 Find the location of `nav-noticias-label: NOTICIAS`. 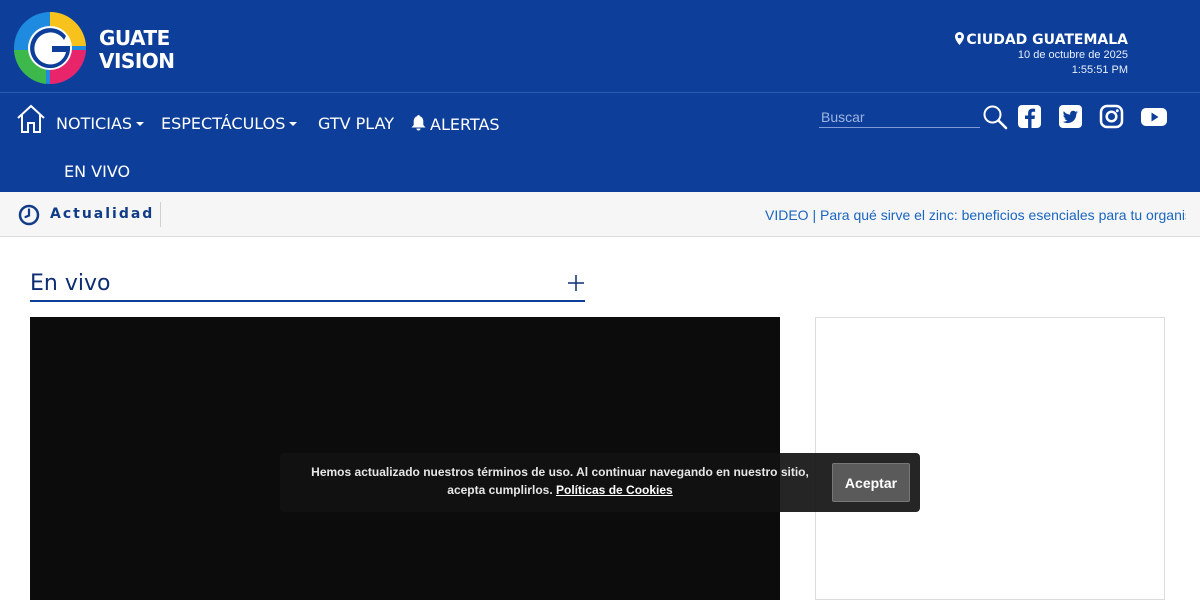

nav-noticias-label: NOTICIAS is located at coordinates (94, 123).